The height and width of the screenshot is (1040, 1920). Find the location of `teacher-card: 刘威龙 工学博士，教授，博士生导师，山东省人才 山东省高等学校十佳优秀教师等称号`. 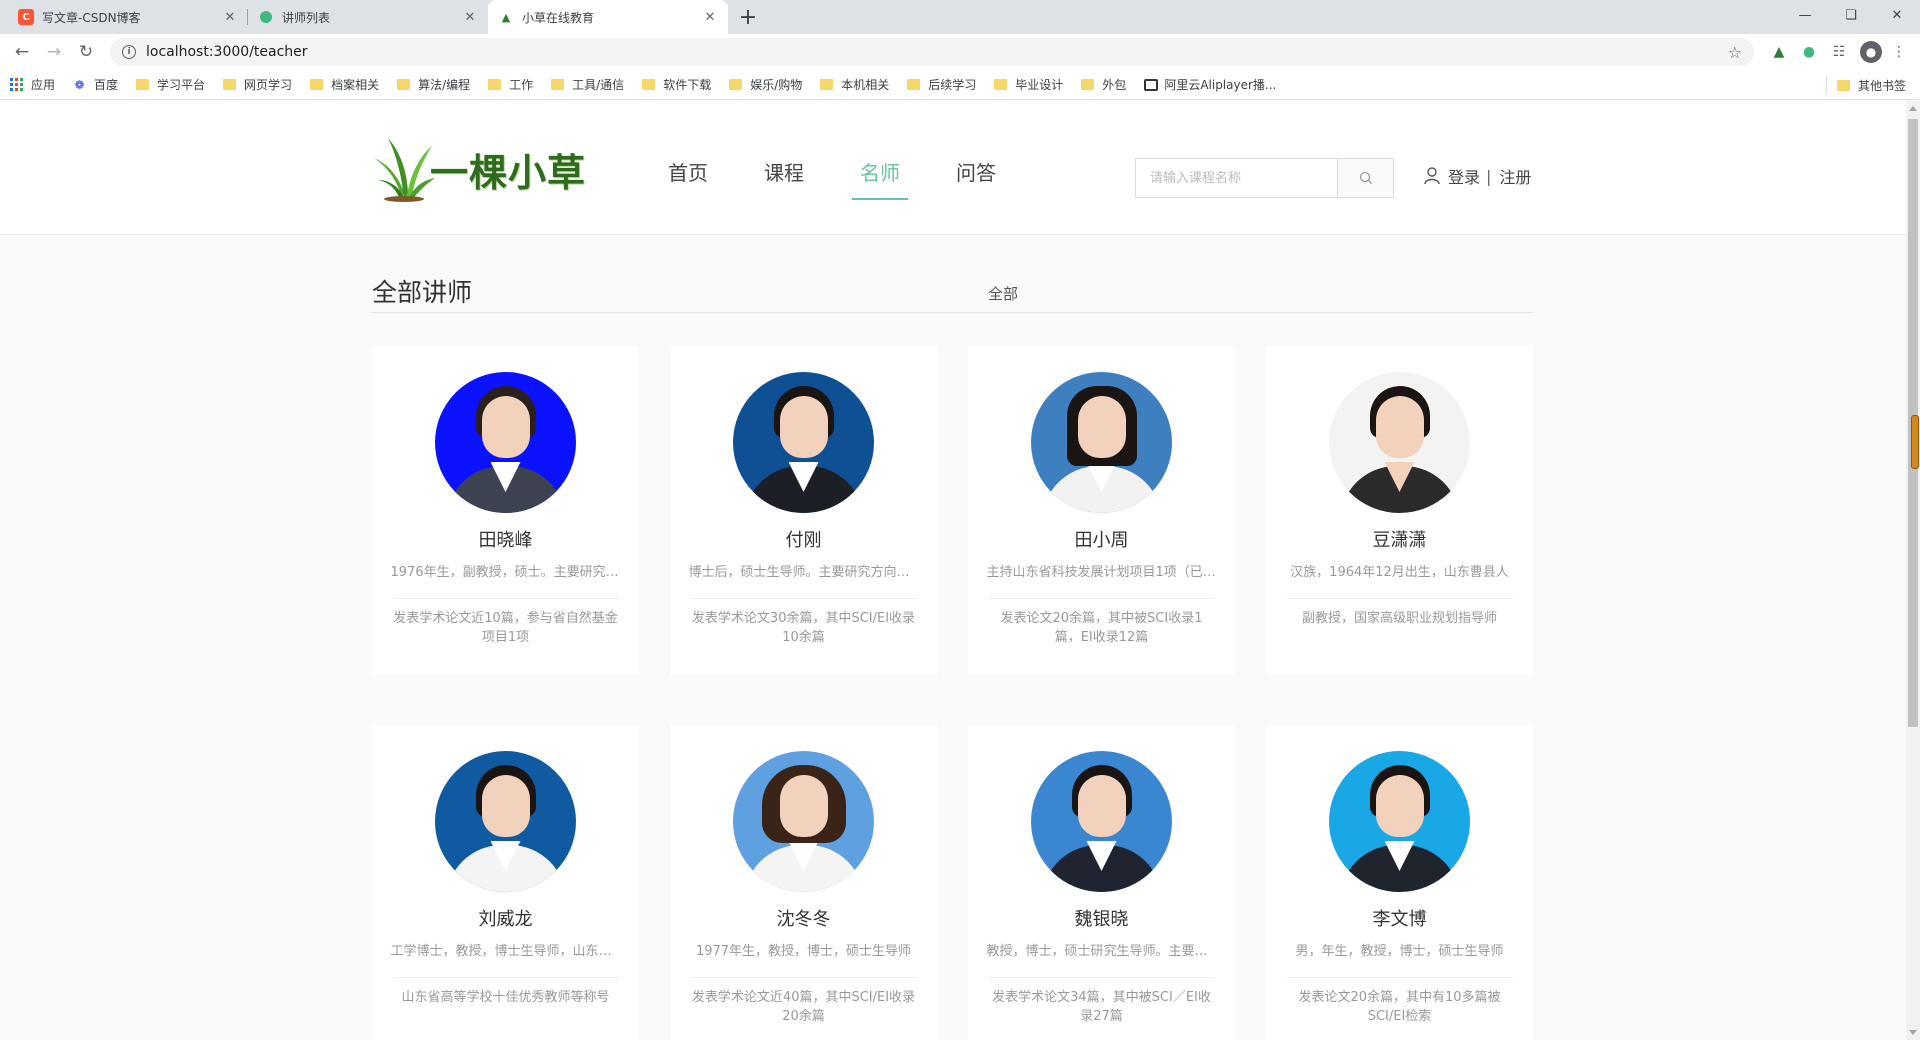

teacher-card: 刘威龙 工学博士，教授，博士生导师，山东省人才 山东省高等学校十佳优秀教师等称号 is located at coordinates (505, 882).